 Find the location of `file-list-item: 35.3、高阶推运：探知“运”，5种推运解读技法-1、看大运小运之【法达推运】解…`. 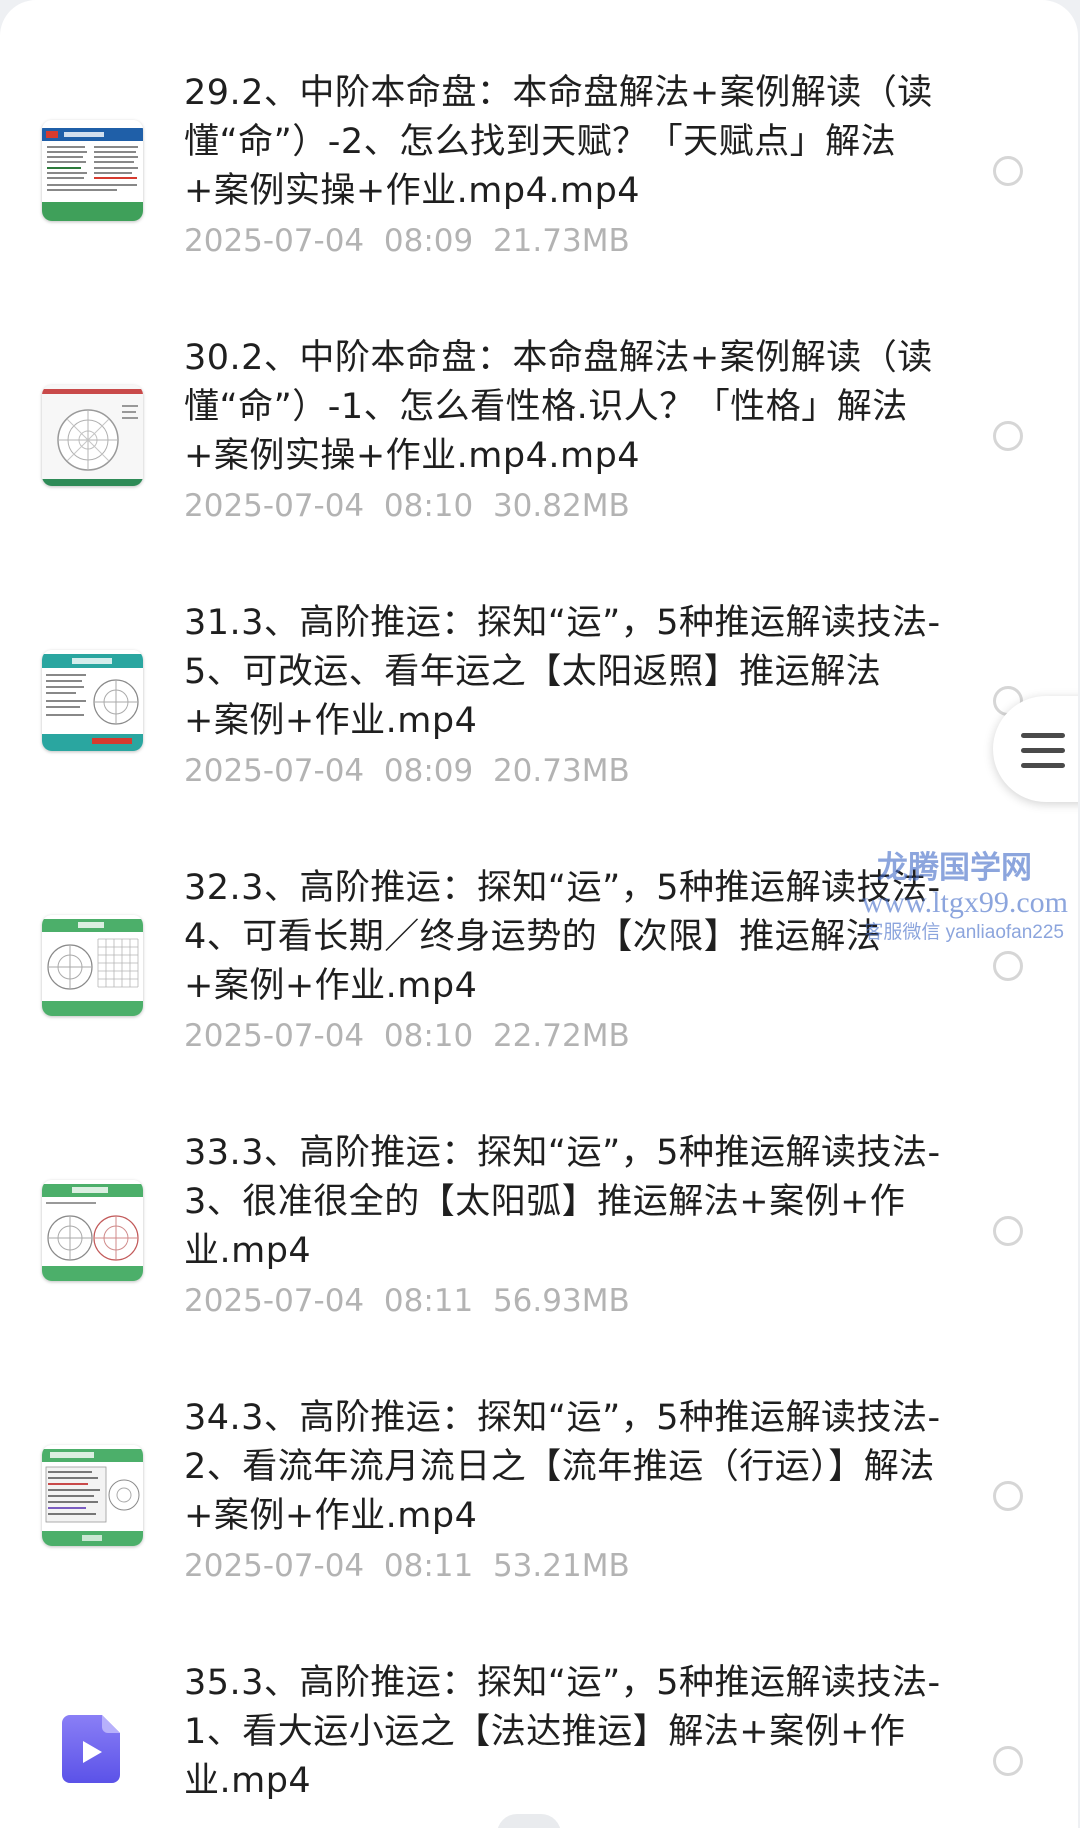

file-list-item: 35.3、高阶推运：探知“运”，5种推运解读技法-1、看大运小运之【法达推运】解… is located at coordinates (539, 1738).